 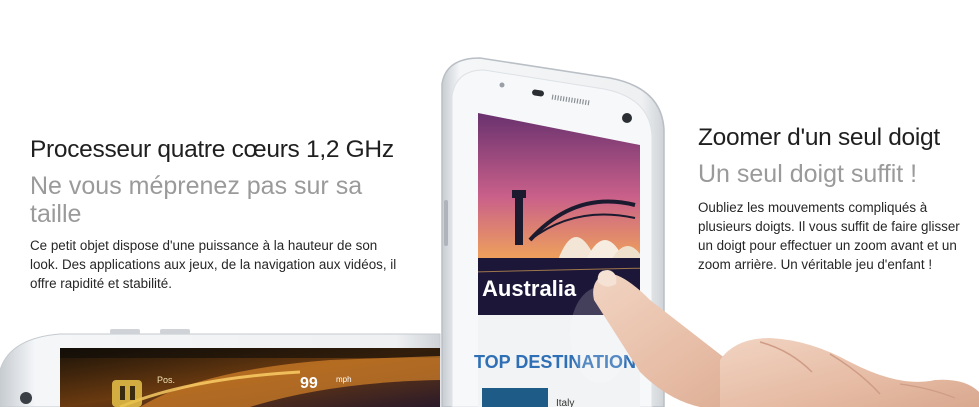 I want to click on game-speed-unit: mph, so click(x=344, y=379).